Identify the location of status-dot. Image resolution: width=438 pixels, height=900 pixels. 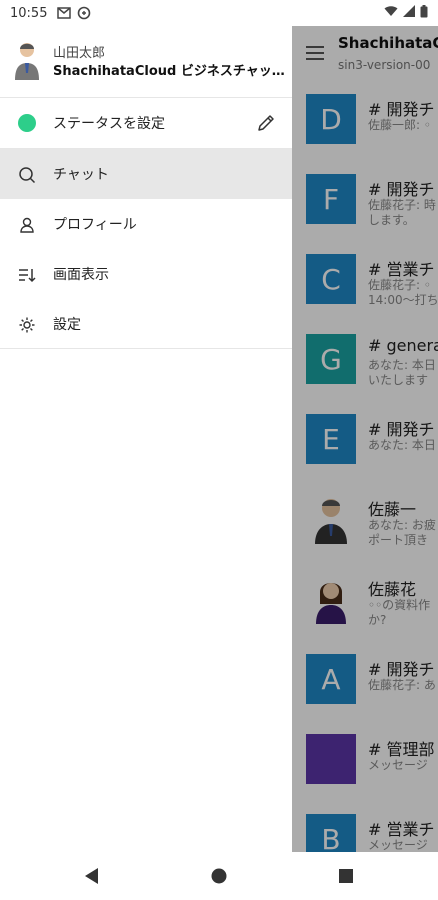
(27, 123).